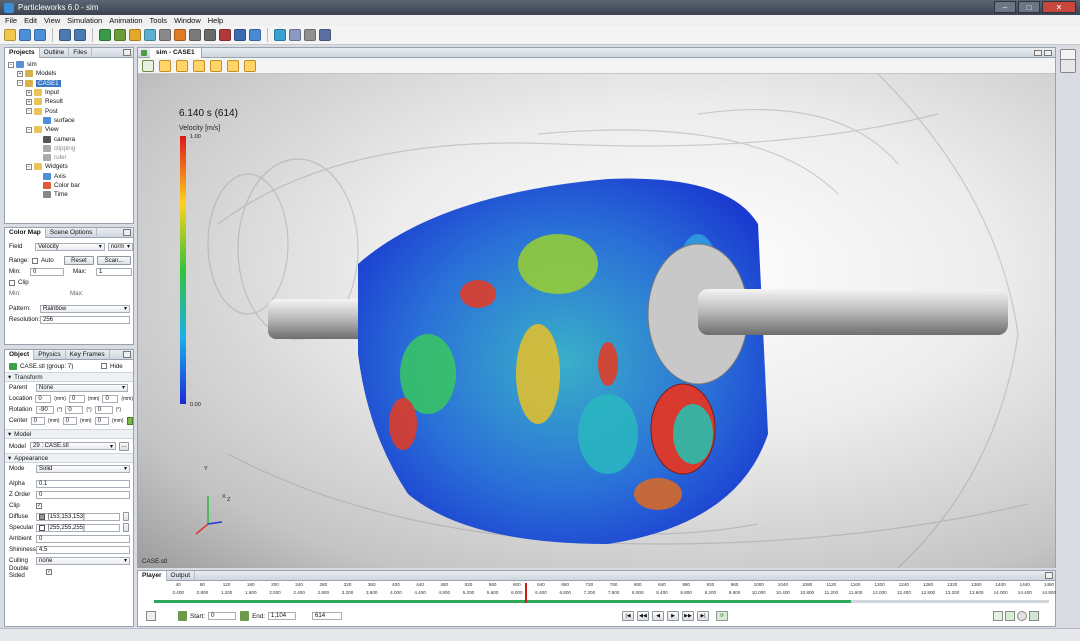  What do you see at coordinates (152, 575) in the screenshot?
I see `tab-player: Player` at bounding box center [152, 575].